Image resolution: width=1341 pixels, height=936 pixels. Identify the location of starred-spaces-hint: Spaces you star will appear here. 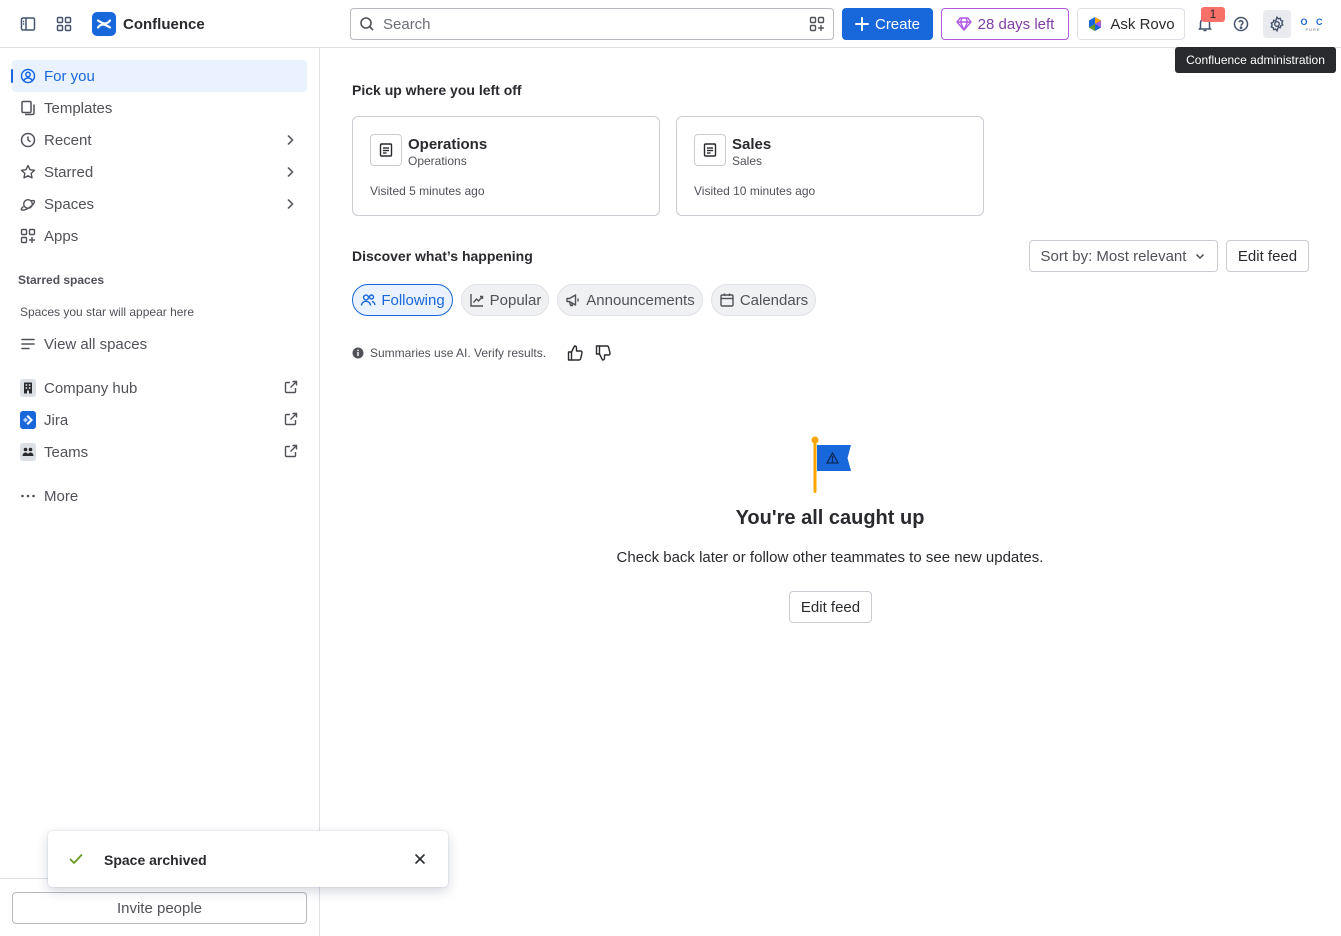
(107, 312).